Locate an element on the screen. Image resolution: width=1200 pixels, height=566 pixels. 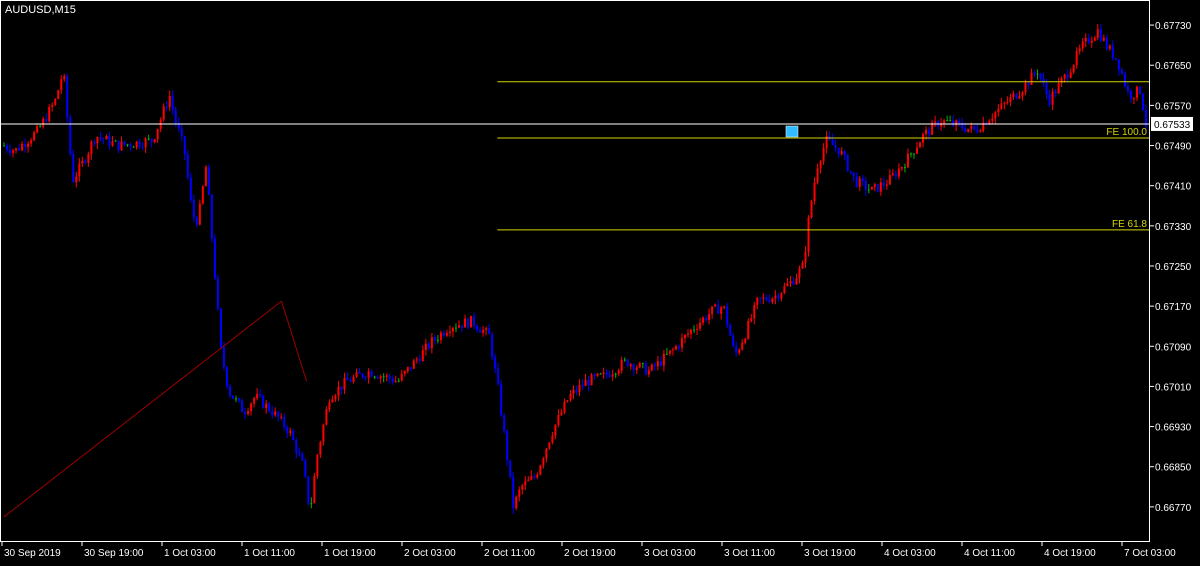
y-tick-label: 0.66770 is located at coordinates (1173, 508).